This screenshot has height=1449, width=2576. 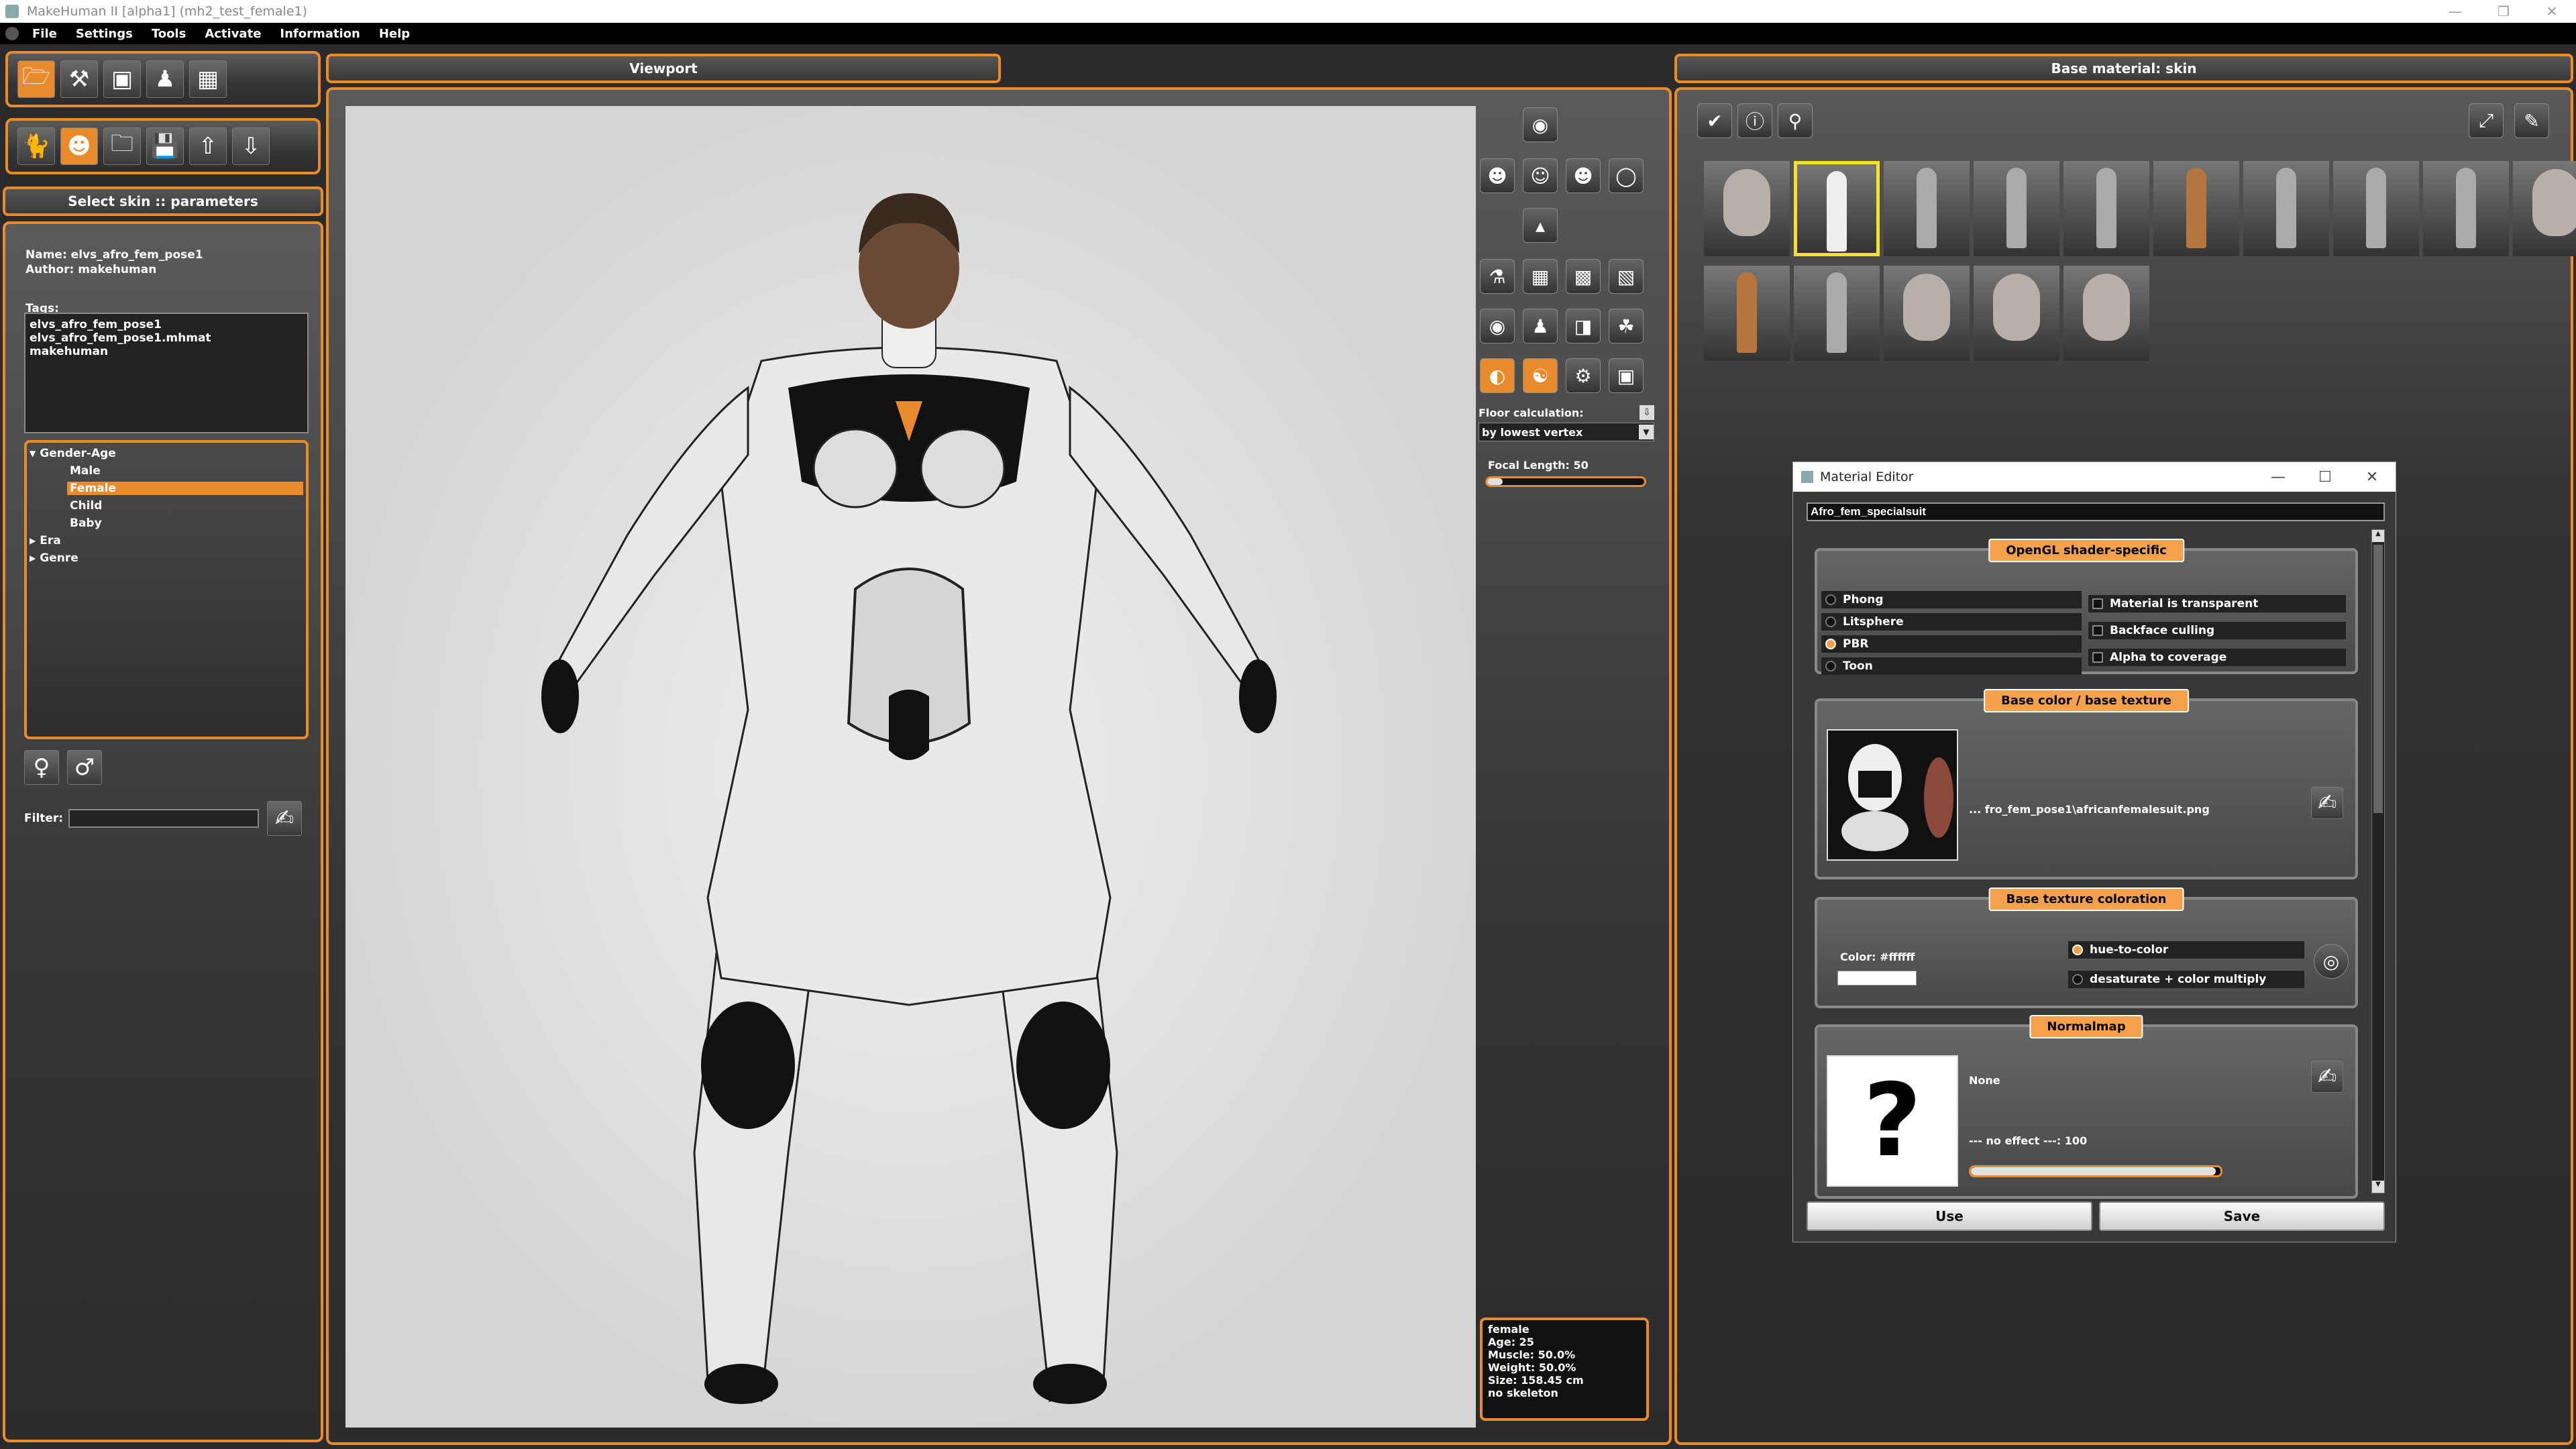 I want to click on skin-button: ☻, so click(x=79, y=146).